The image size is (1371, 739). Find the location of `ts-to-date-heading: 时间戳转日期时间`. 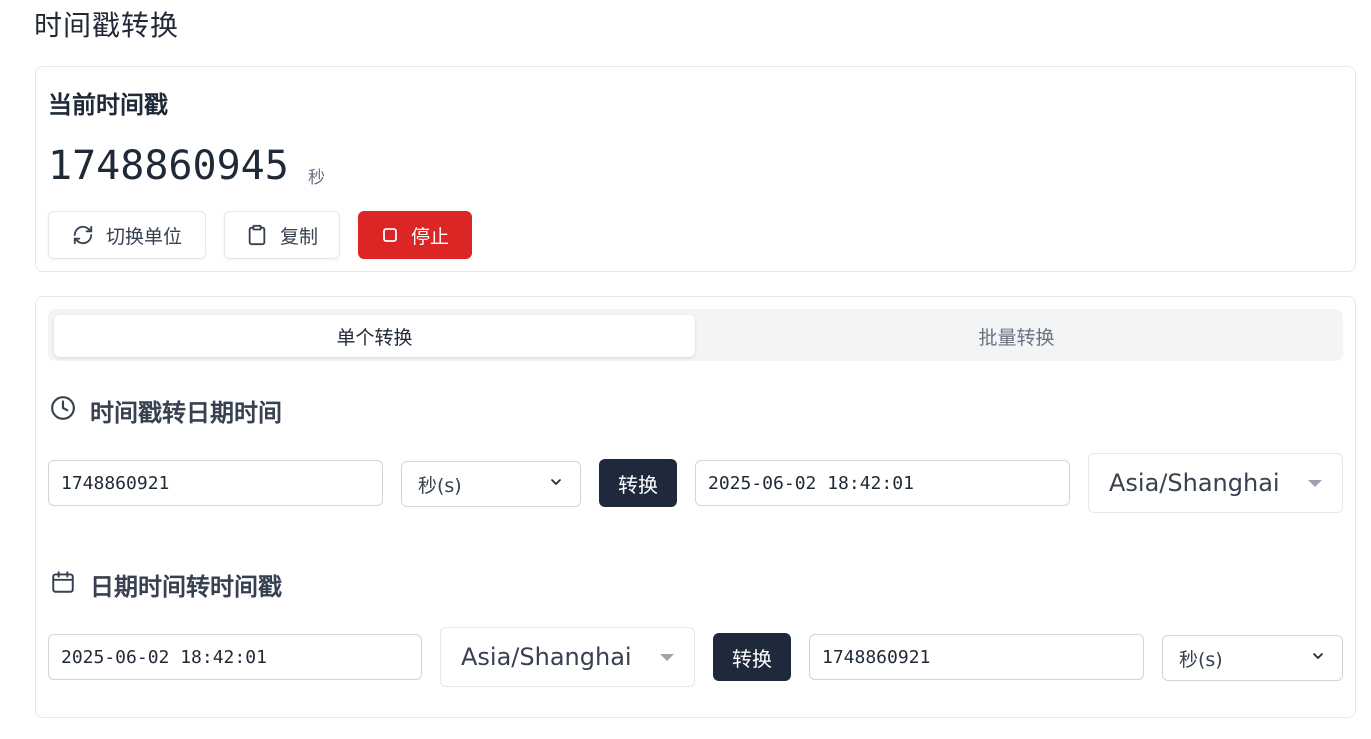

ts-to-date-heading: 时间戳转日期时间 is located at coordinates (166, 410).